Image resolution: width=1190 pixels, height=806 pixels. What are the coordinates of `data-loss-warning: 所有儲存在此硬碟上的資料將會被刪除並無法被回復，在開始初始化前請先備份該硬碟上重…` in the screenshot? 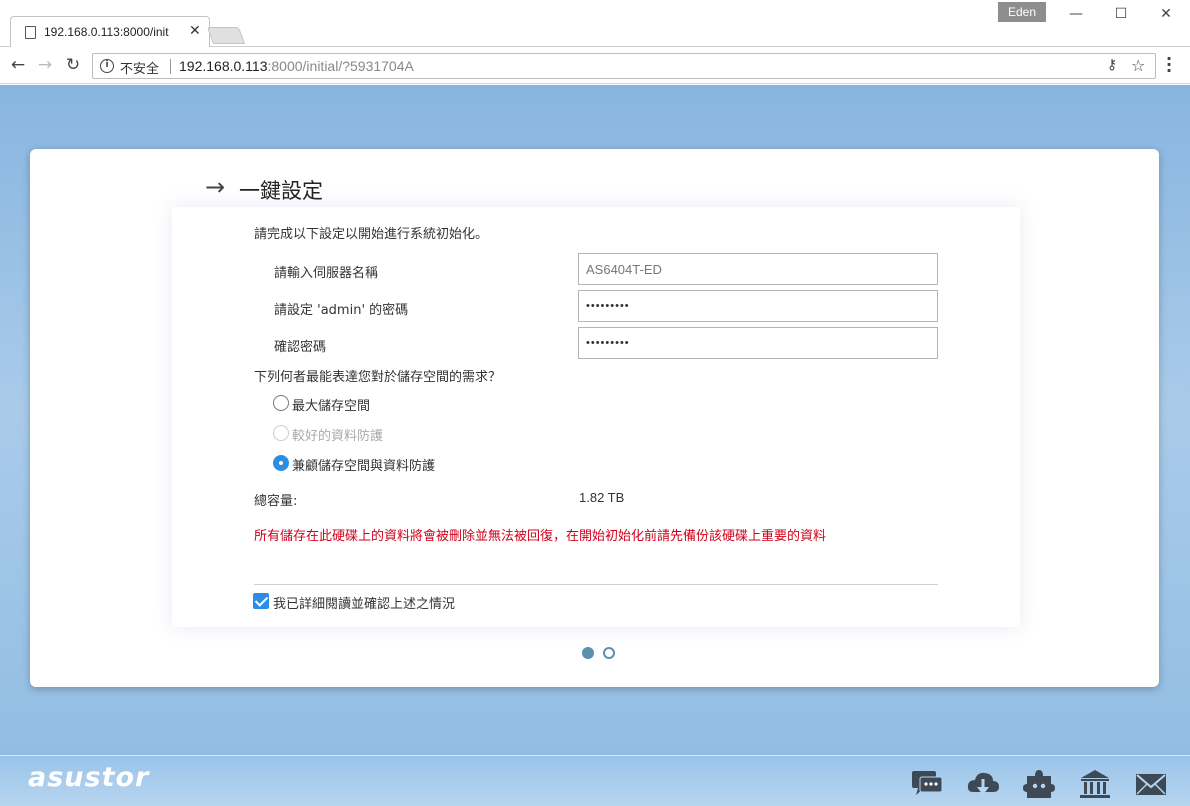 It's located at (540, 536).